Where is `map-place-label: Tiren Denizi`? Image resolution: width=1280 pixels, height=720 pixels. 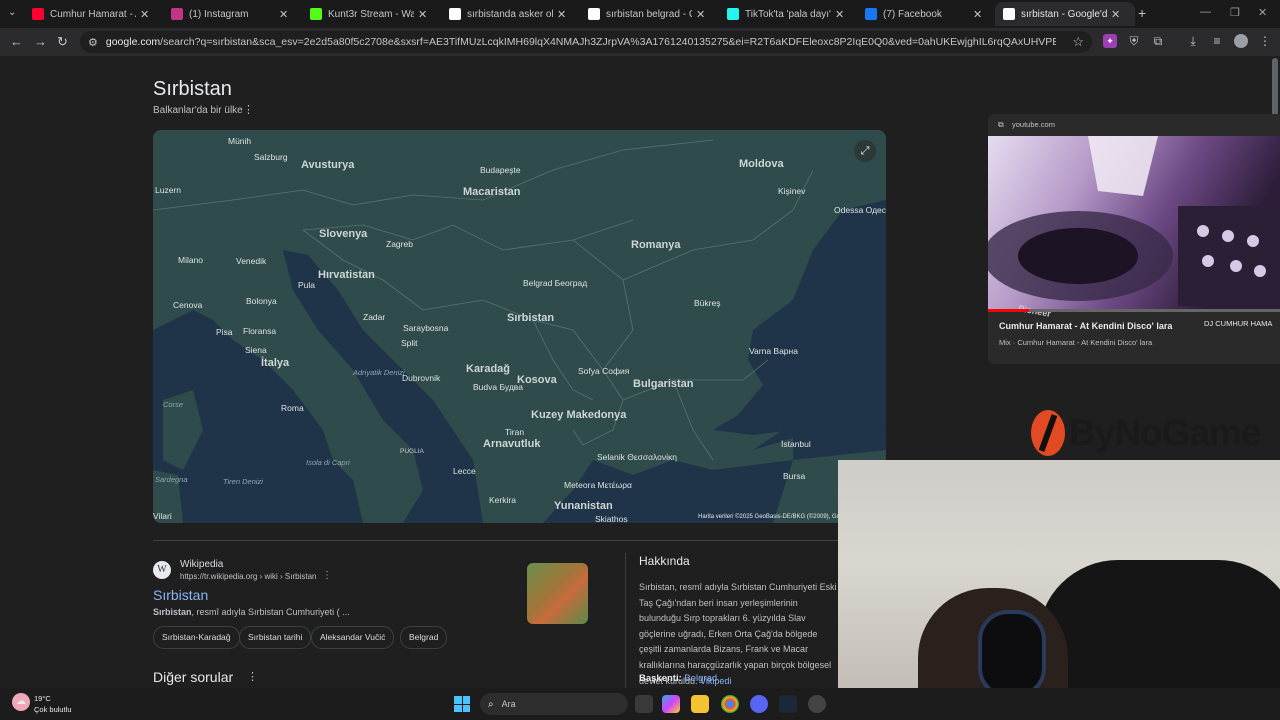 map-place-label: Tiren Denizi is located at coordinates (243, 481).